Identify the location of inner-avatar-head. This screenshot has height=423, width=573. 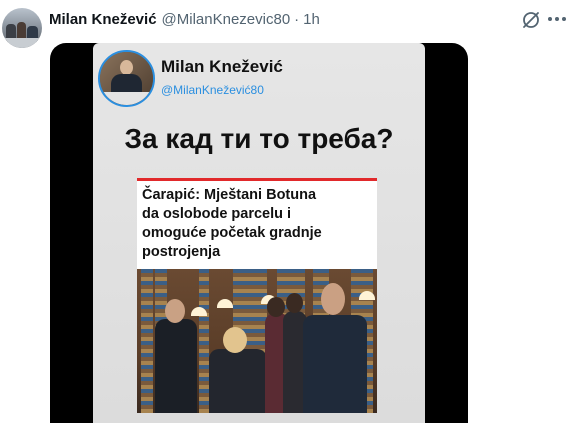
(126, 67).